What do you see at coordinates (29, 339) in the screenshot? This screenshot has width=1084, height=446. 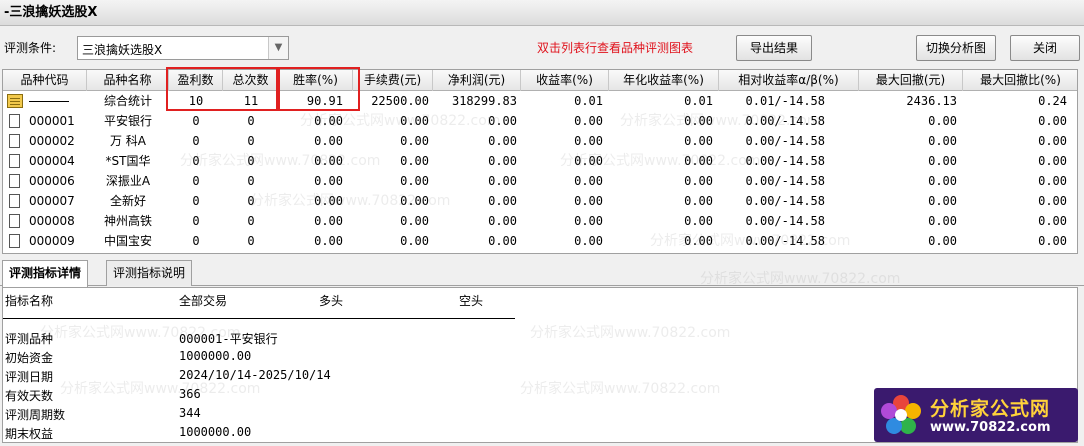 I see `detail-label: 评测品种` at bounding box center [29, 339].